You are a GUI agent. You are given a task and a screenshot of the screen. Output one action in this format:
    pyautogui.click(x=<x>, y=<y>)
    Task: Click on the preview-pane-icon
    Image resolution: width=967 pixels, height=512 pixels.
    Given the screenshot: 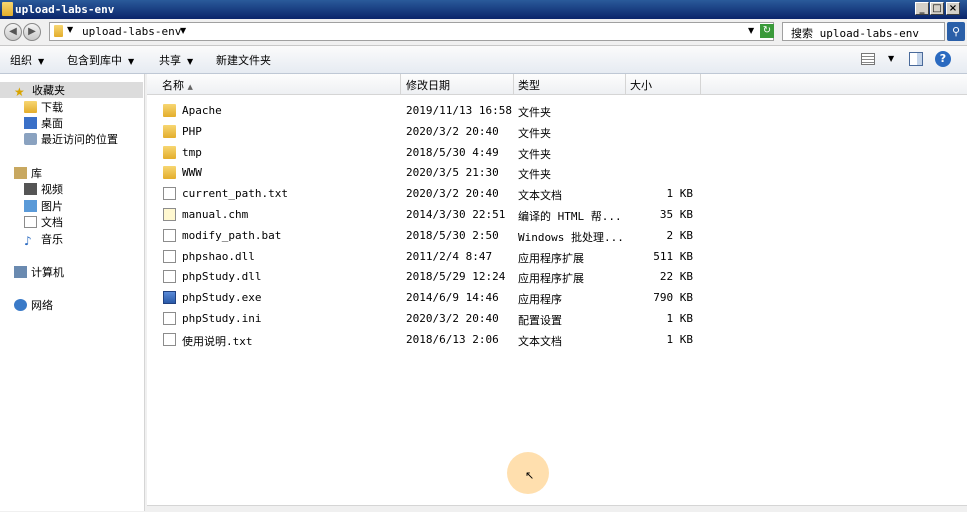 What is the action you would take?
    pyautogui.click(x=916, y=59)
    